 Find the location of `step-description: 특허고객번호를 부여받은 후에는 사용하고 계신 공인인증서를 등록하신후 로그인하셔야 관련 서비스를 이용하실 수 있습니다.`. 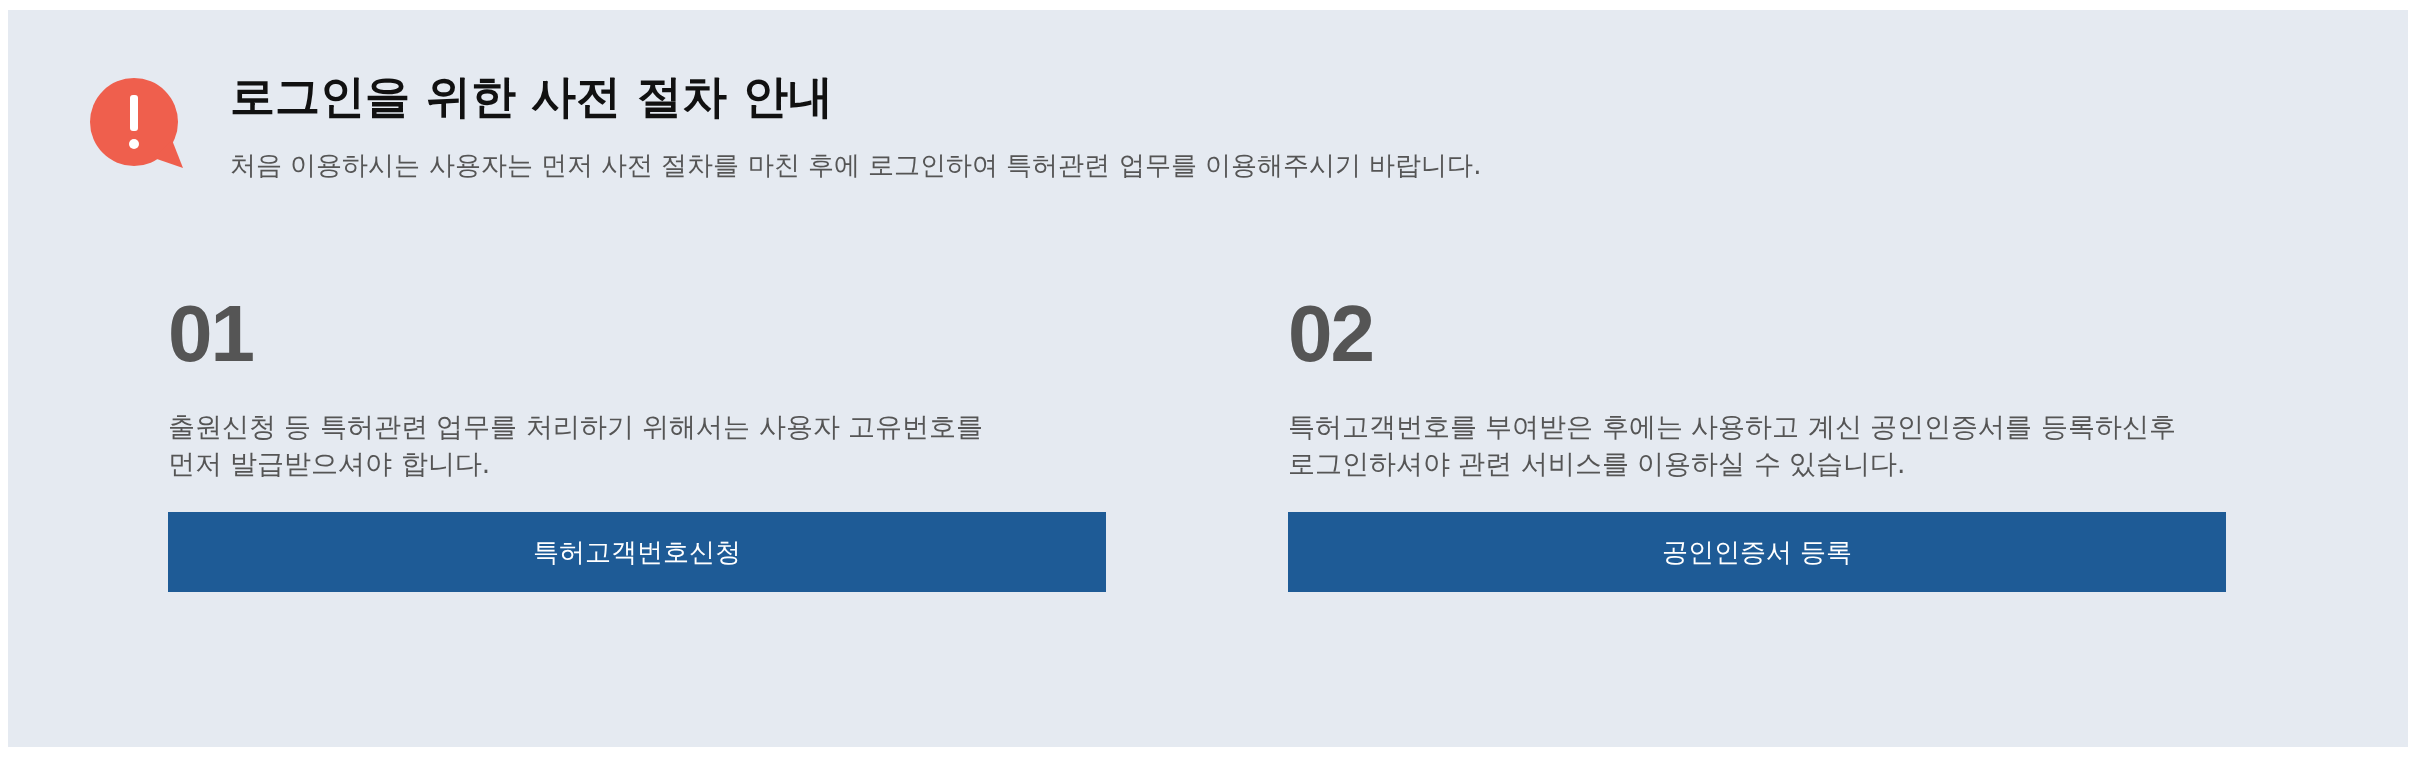

step-description: 특허고객번호를 부여받은 후에는 사용하고 계신 공인인증서를 등록하신후 로그인하셔야 관련 서비스를 이용하실 수 있습니다. is located at coordinates (1732, 445).